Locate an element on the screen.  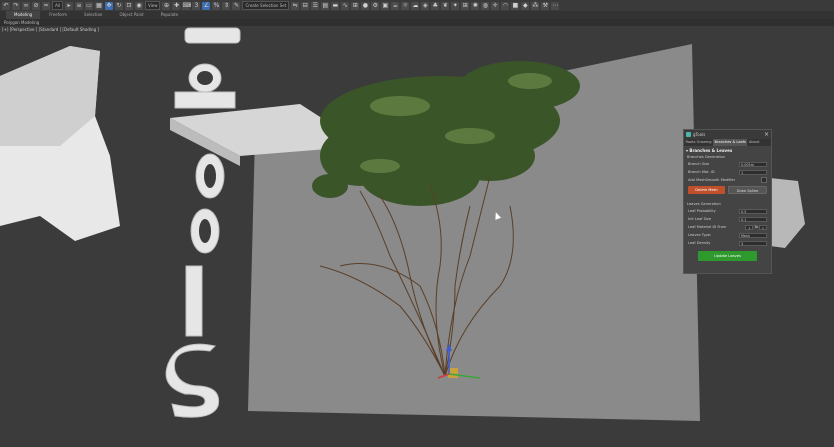
panel-titlebar: gTools × is located at coordinates (727, 134).